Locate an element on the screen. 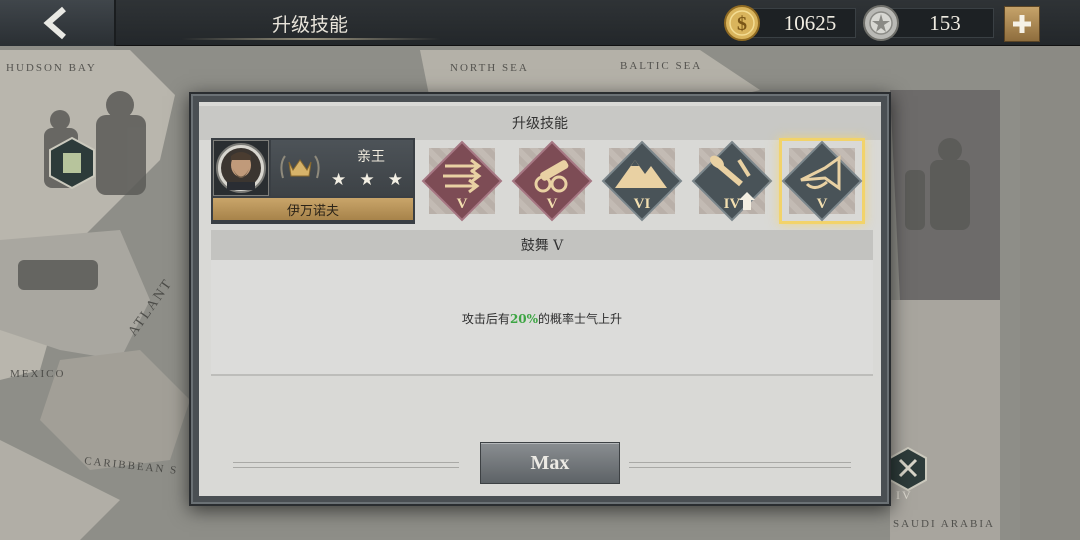 The height and width of the screenshot is (540, 1080). general-avatar is located at coordinates (241, 168).